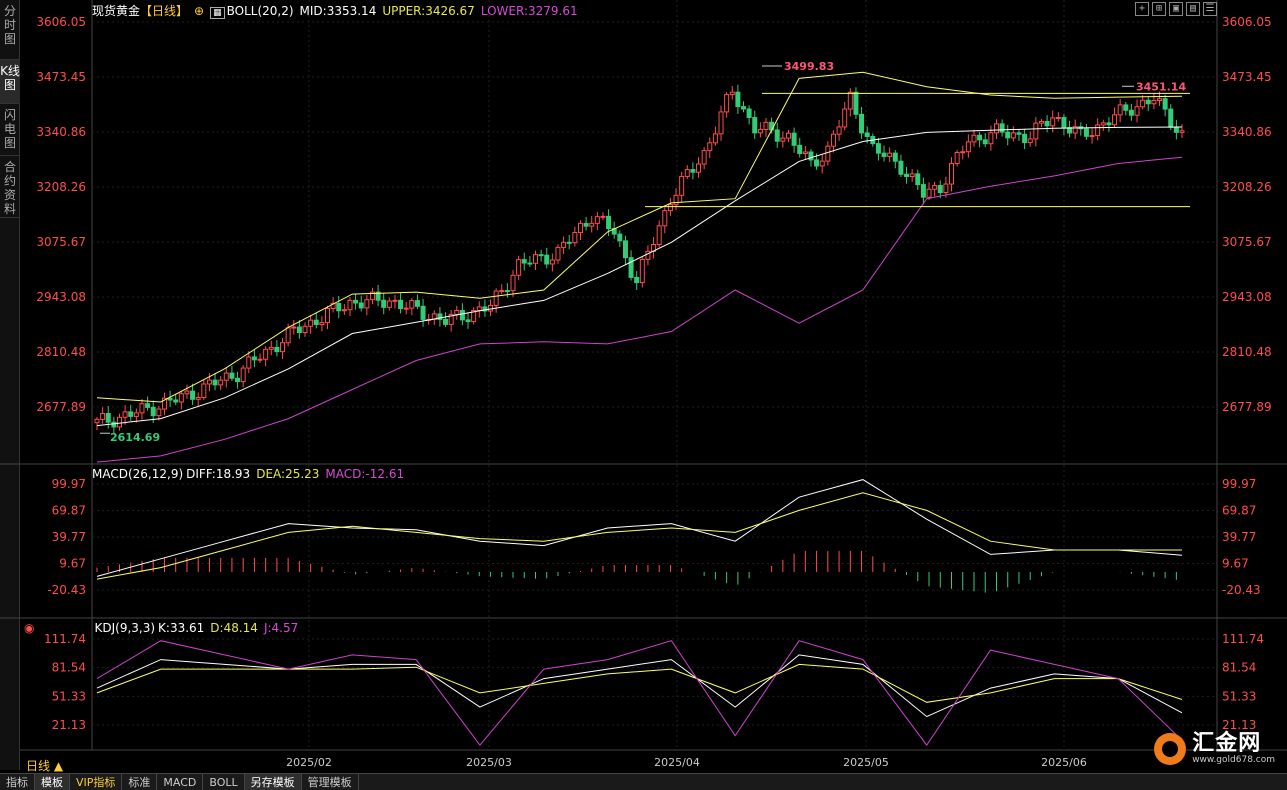 The width and height of the screenshot is (1287, 790). What do you see at coordinates (217, 13) in the screenshot?
I see `toggle-icon: ▦` at bounding box center [217, 13].